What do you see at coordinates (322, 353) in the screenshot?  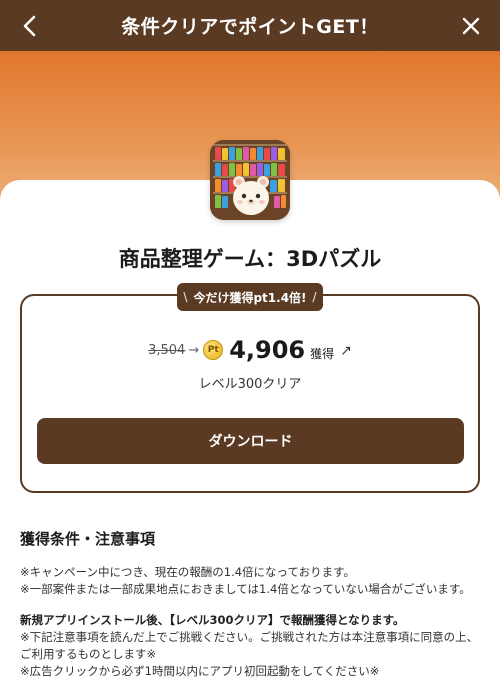 I see `points-unit: 獲得` at bounding box center [322, 353].